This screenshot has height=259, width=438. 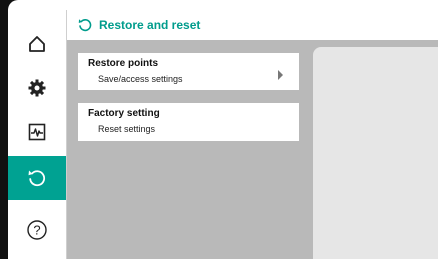 I want to click on sidebar-item-settings, so click(x=37, y=88).